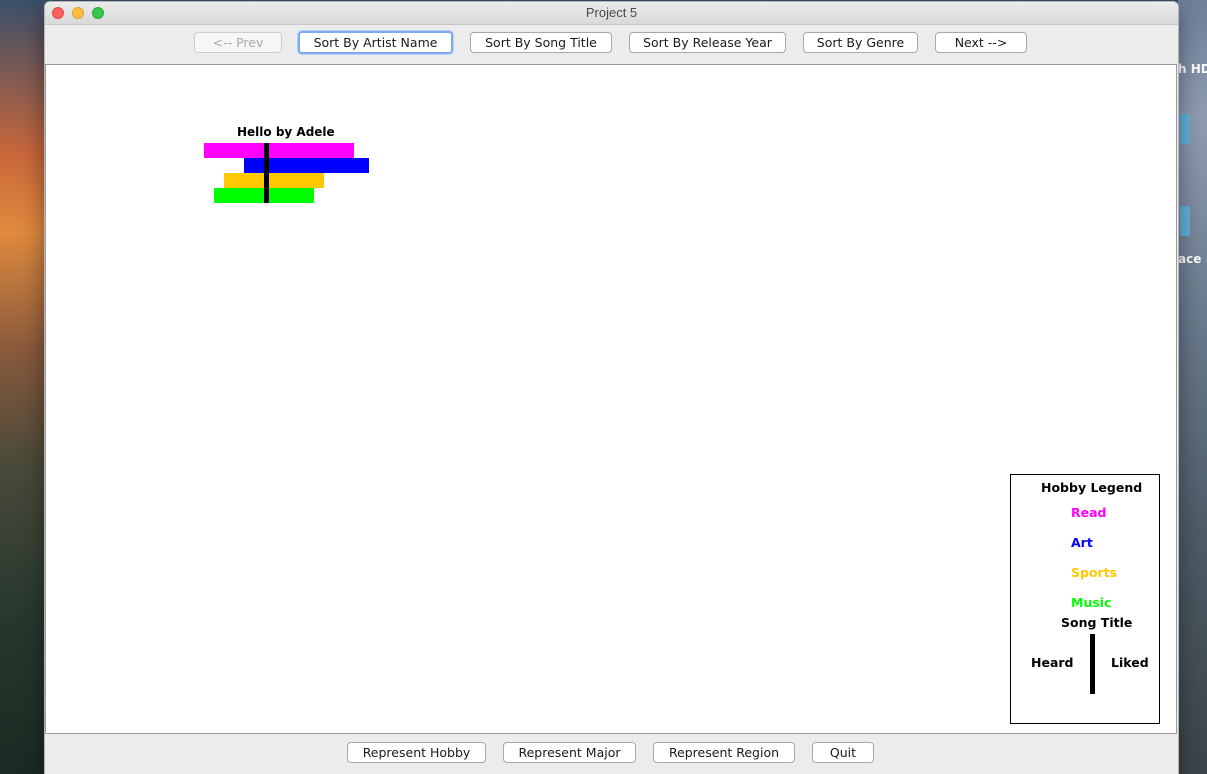 This screenshot has width=1207, height=774. I want to click on legend-item-music: Music, so click(1091, 602).